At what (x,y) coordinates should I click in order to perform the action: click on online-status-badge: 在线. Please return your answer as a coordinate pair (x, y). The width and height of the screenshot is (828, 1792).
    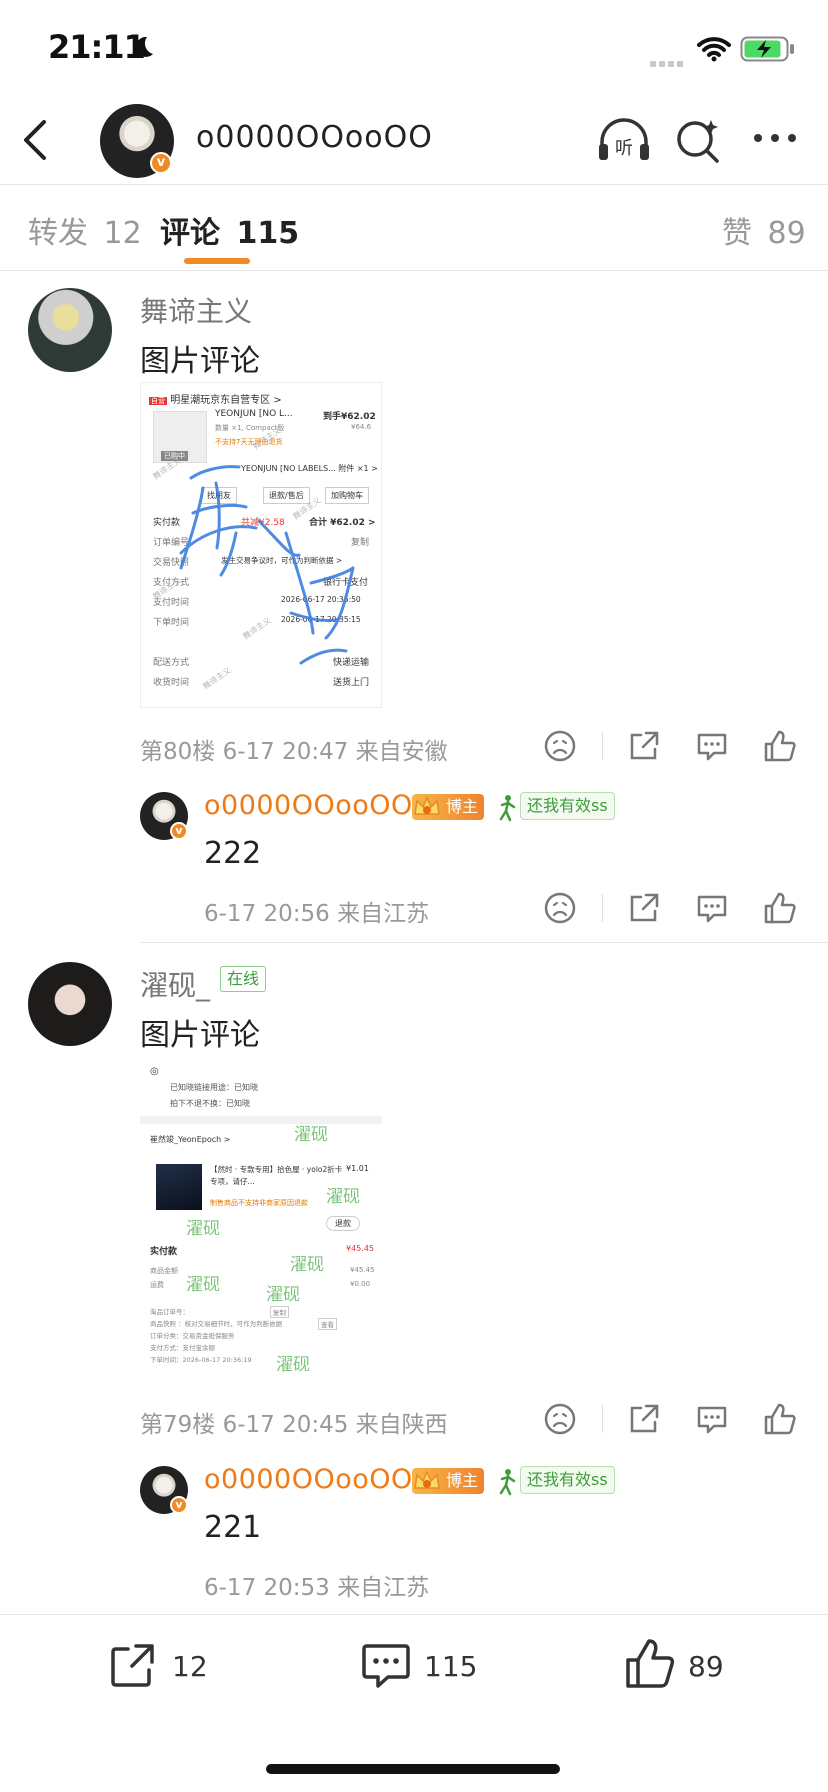
    Looking at the image, I should click on (243, 979).